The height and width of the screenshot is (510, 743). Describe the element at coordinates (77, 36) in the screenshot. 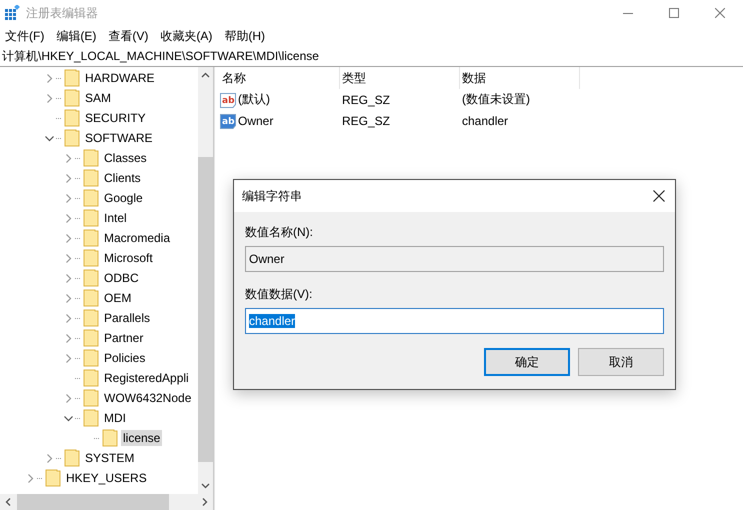

I see `menu-item: 编辑(E)` at that location.